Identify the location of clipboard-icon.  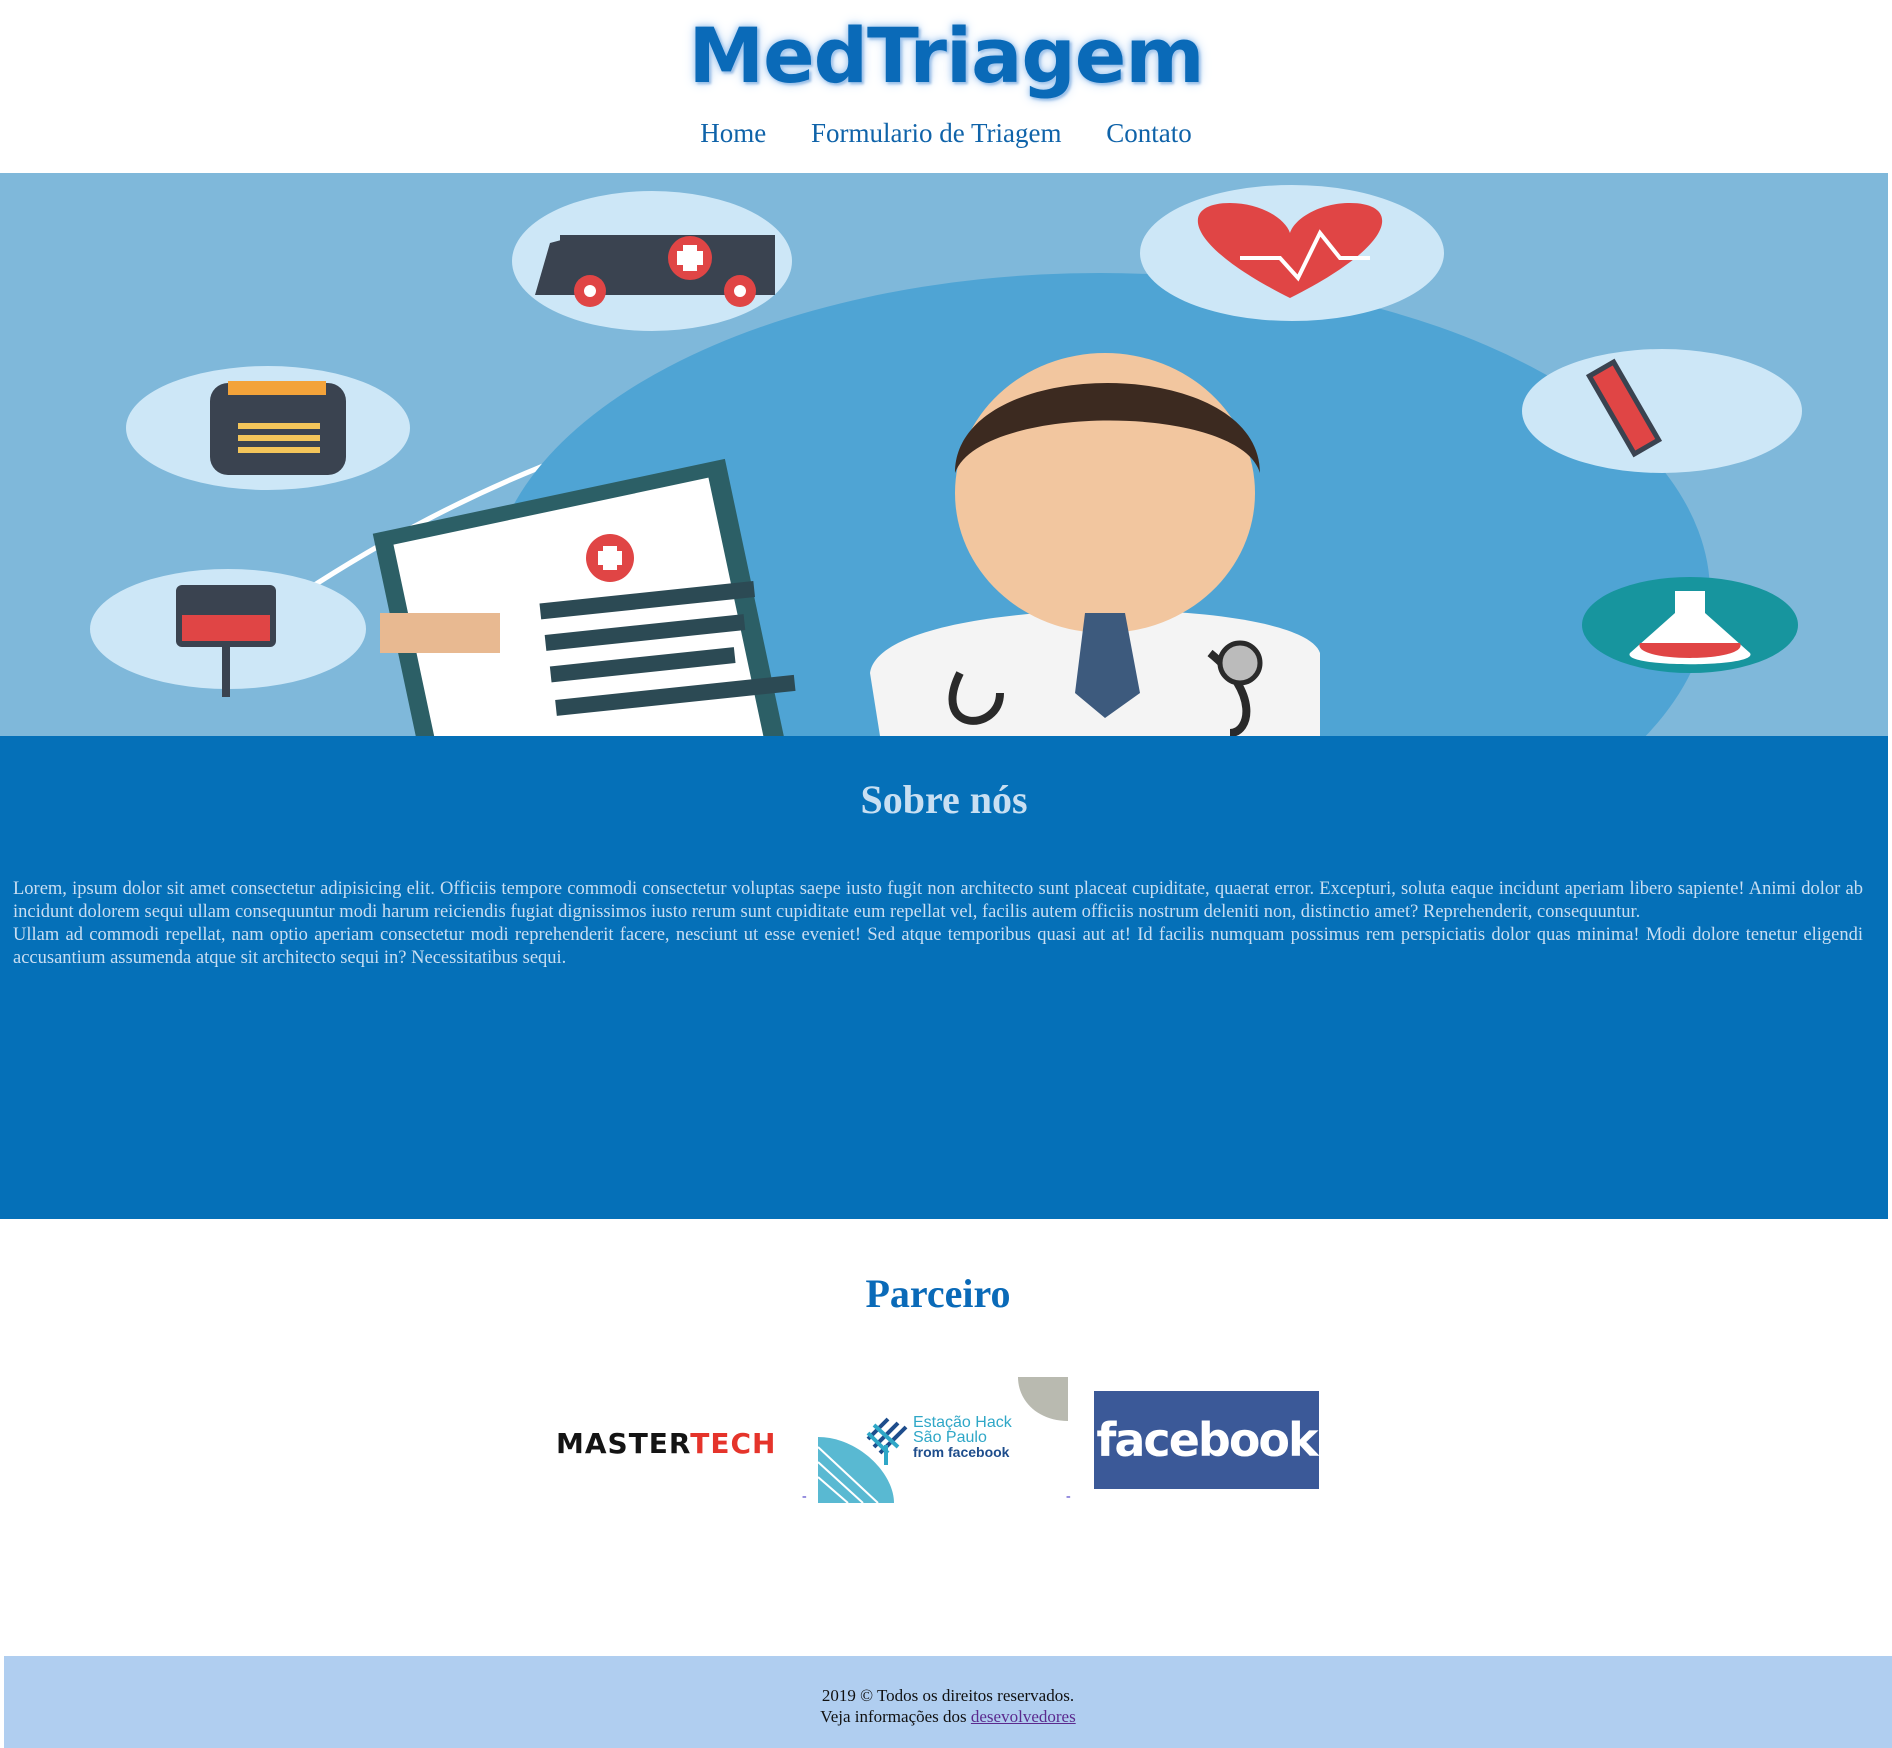
(584, 597).